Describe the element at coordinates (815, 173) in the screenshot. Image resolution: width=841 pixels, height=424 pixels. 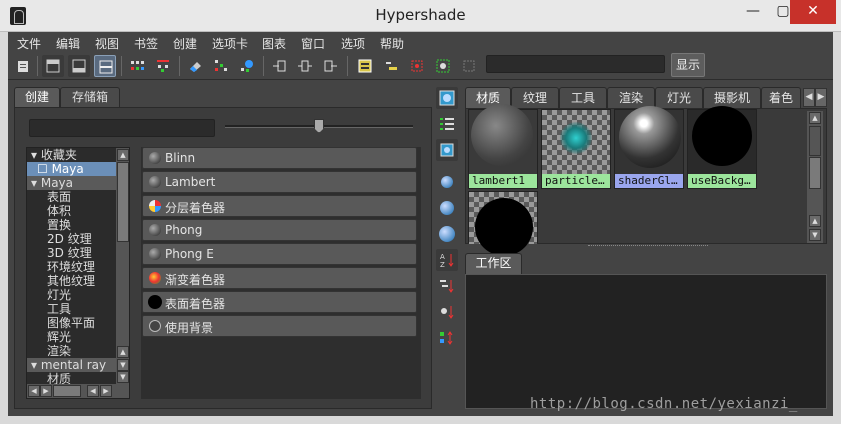
I see `materials-scroll-thumb` at that location.